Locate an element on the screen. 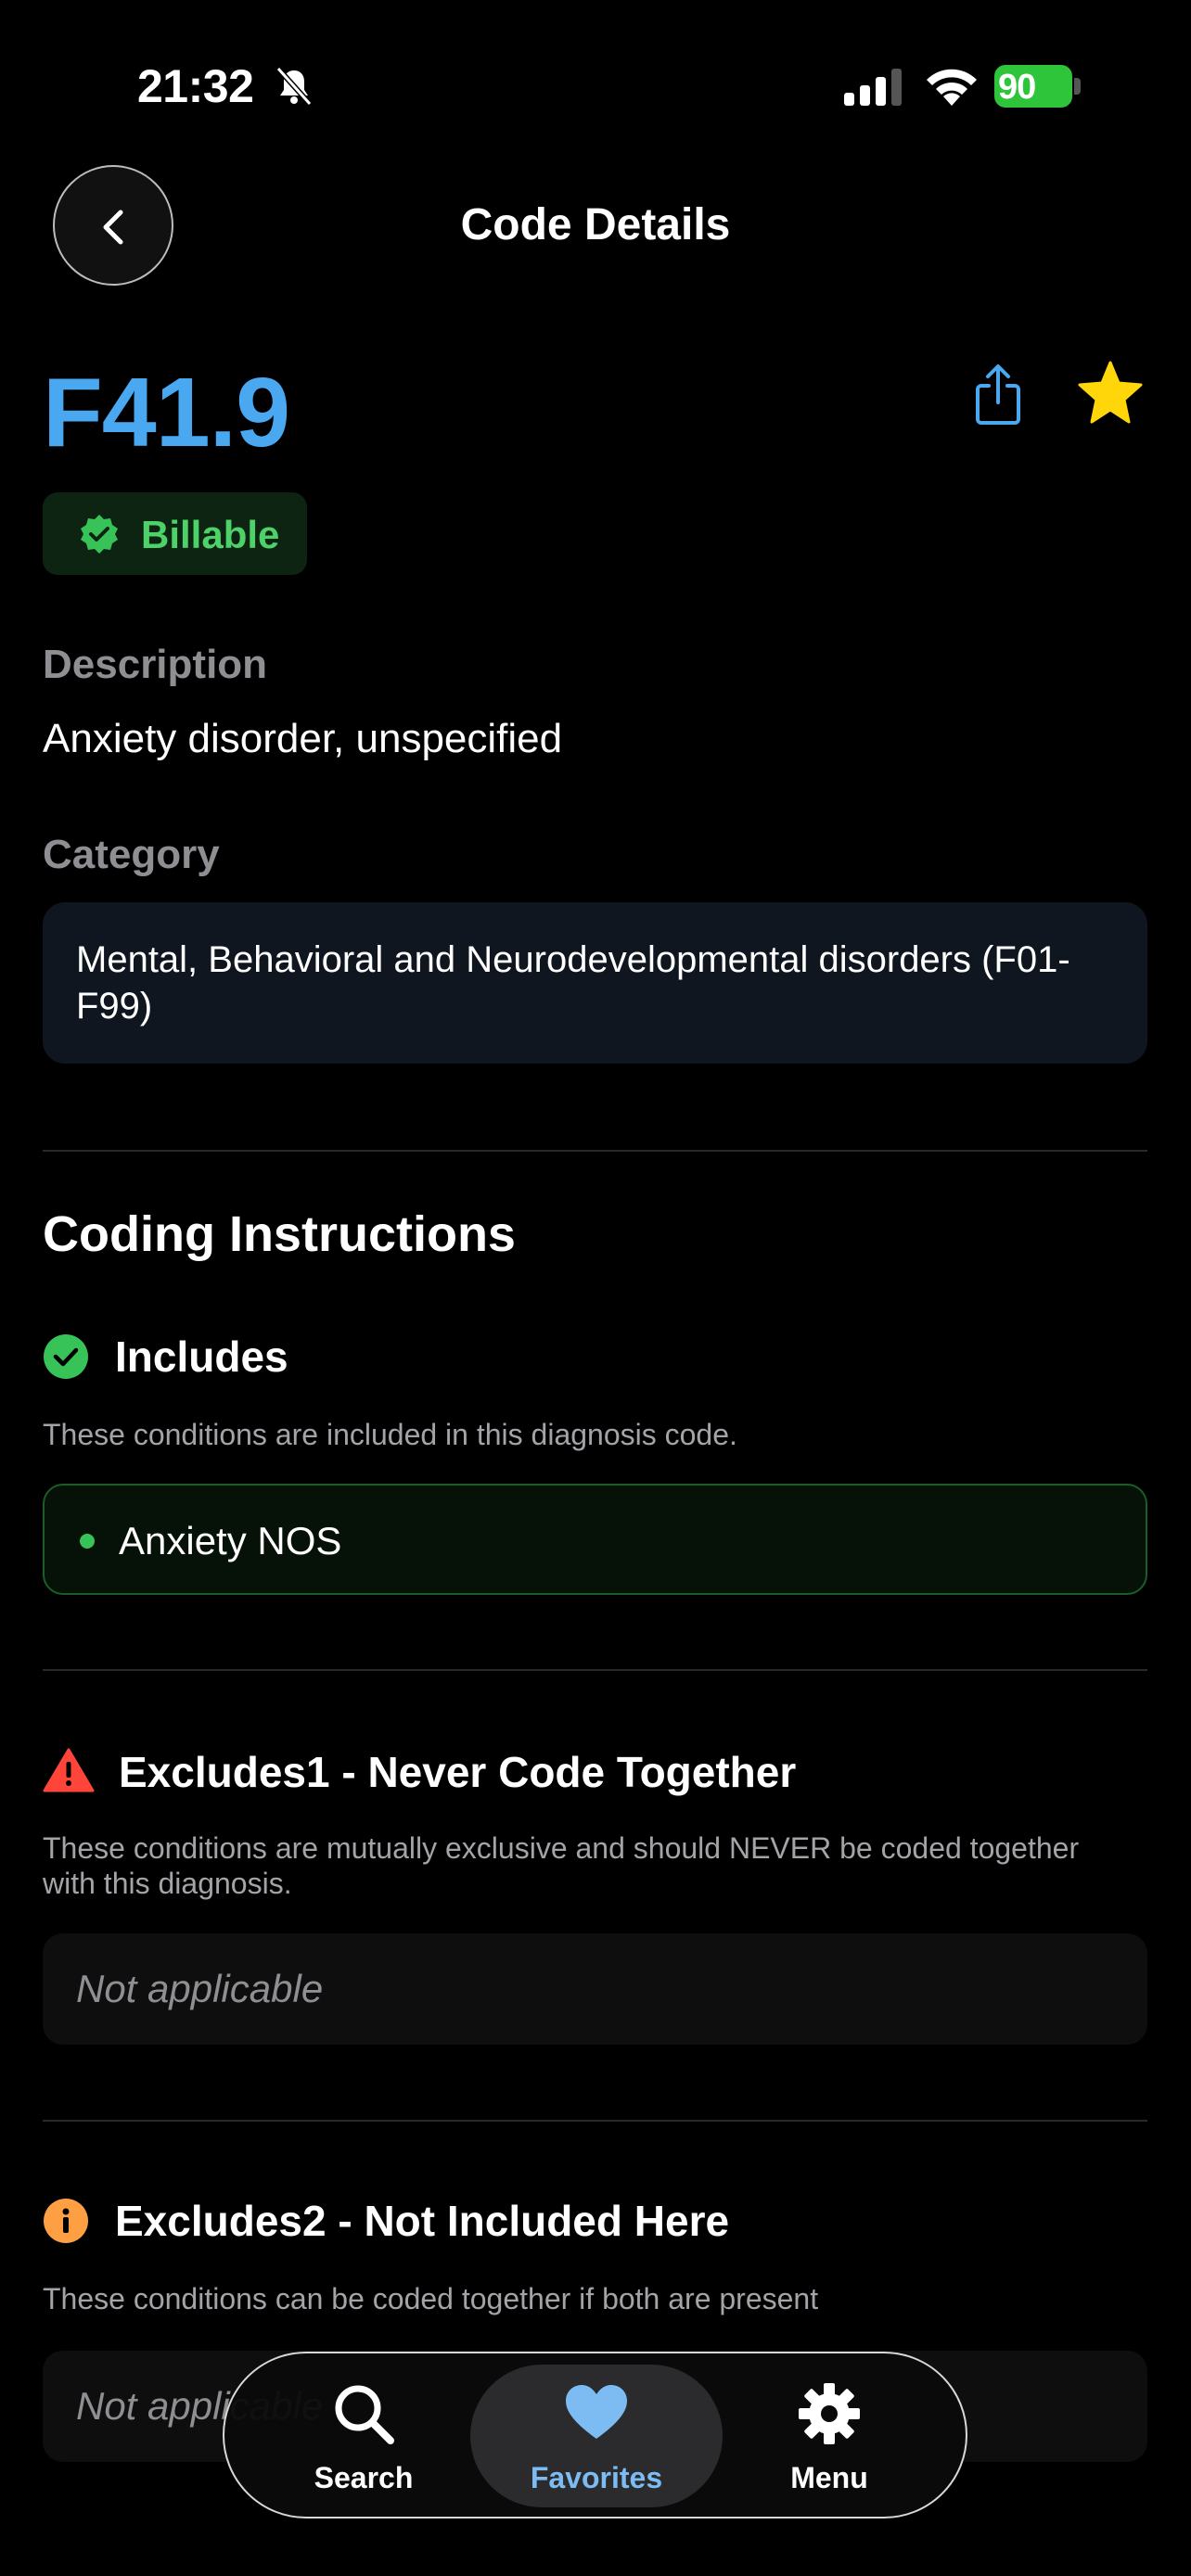 The image size is (1191, 2576). bell-slash-icon is located at coordinates (294, 87).